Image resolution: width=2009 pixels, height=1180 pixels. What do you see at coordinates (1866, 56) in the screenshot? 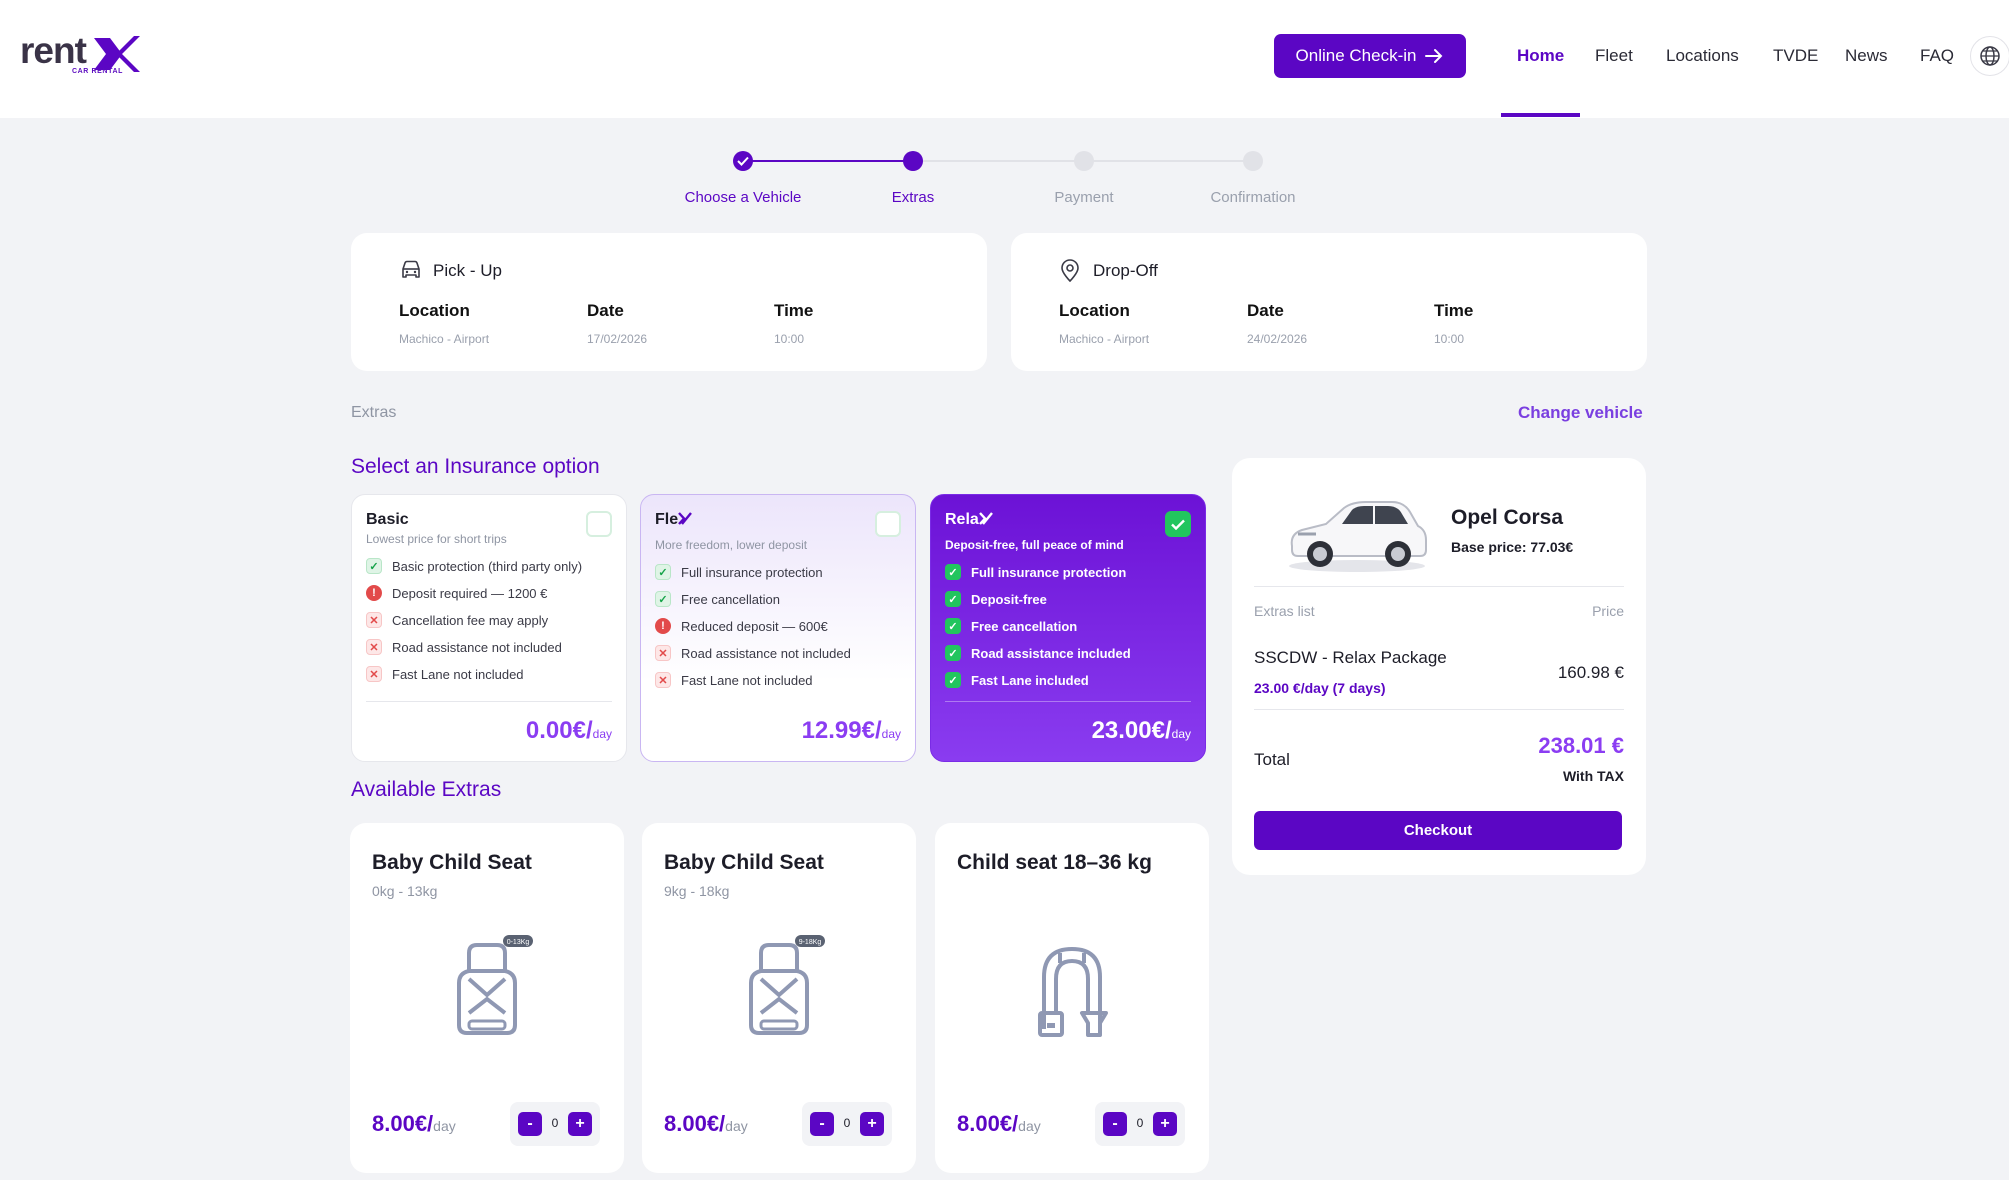
I see `nav-news: News` at bounding box center [1866, 56].